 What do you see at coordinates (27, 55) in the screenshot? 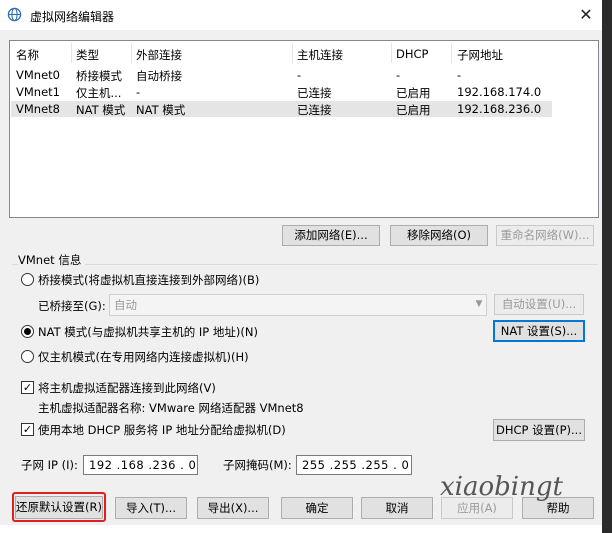
I see `column-header-name: 名称` at bounding box center [27, 55].